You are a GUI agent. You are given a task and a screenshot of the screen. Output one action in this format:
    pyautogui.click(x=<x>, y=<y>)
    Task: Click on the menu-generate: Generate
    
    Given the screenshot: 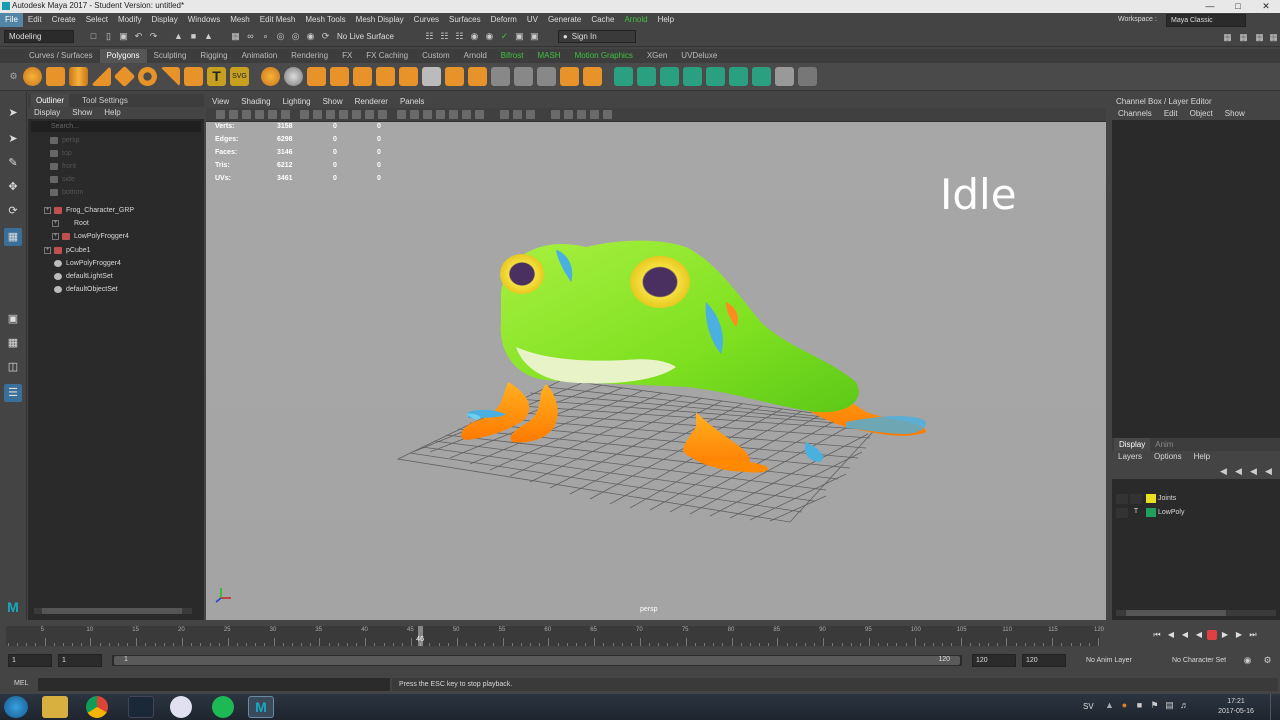 What is the action you would take?
    pyautogui.click(x=564, y=20)
    